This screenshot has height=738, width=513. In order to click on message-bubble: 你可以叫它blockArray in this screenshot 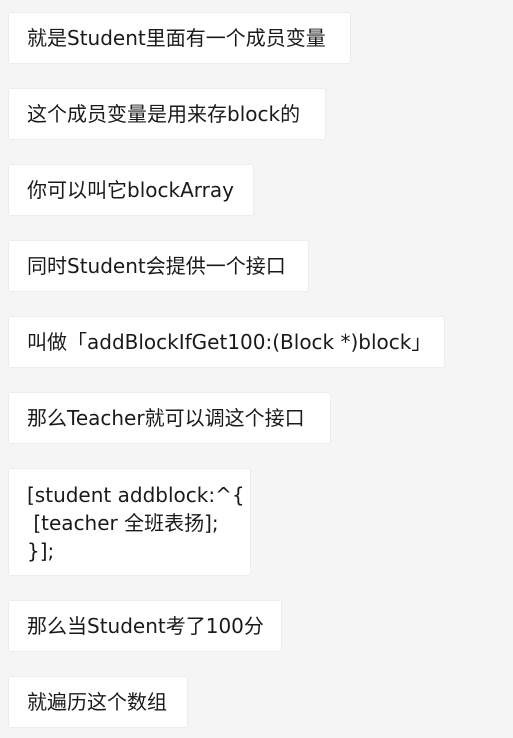, I will do `click(131, 190)`.